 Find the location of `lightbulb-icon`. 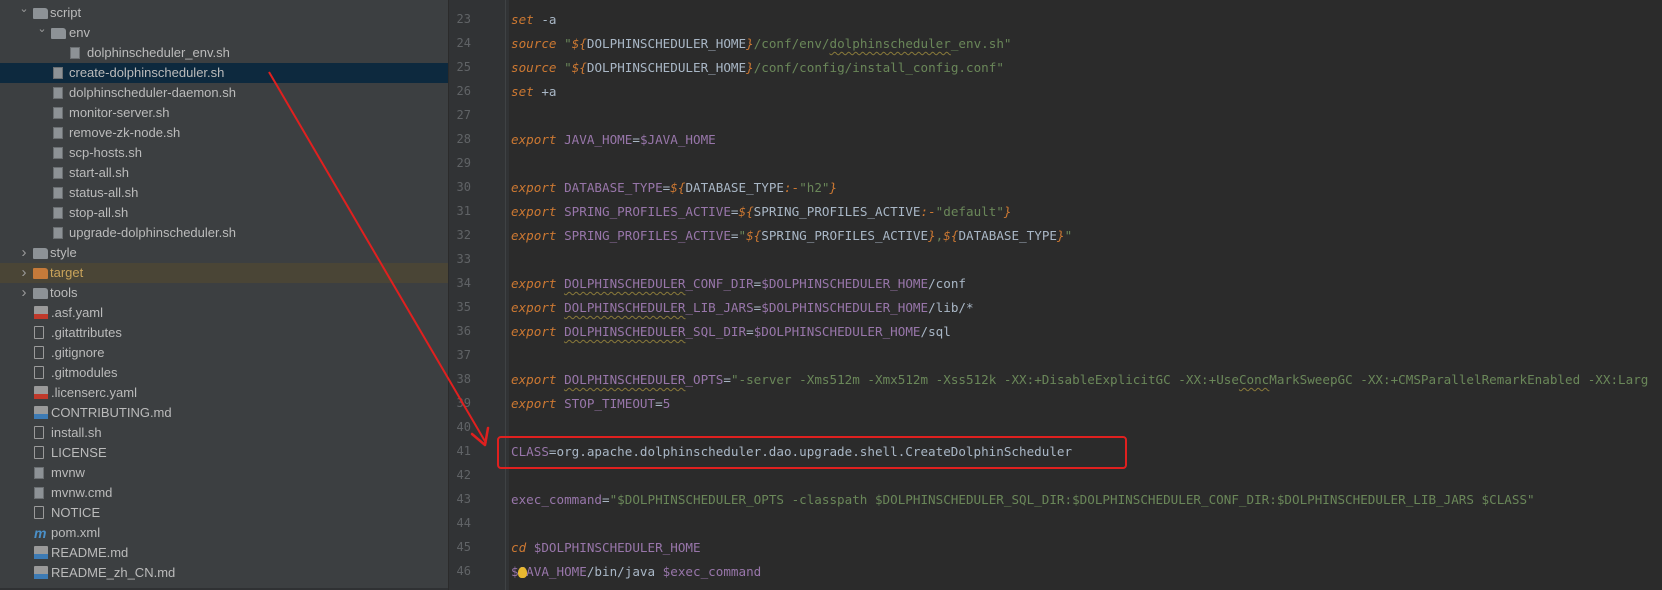

lightbulb-icon is located at coordinates (522, 572).